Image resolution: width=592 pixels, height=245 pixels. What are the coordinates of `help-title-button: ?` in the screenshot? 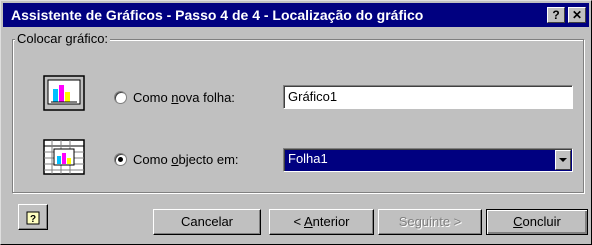 It's located at (556, 15).